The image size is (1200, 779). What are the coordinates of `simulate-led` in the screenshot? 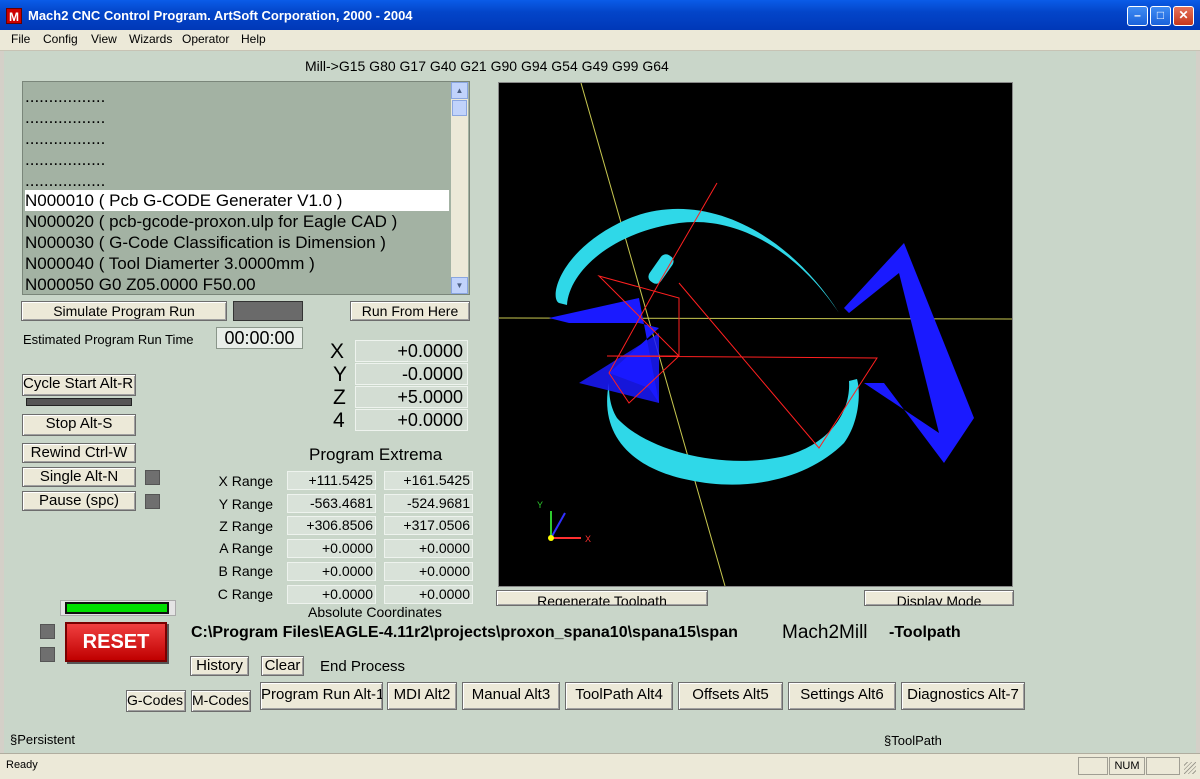 It's located at (268, 311).